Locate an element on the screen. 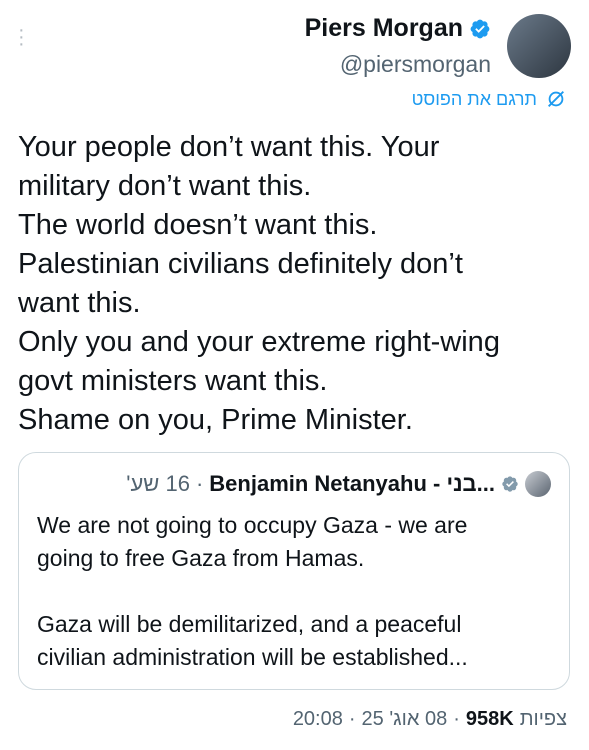 This screenshot has width=589, height=750. quoted-line: going to free Gaza from Hamas. is located at coordinates (201, 558).